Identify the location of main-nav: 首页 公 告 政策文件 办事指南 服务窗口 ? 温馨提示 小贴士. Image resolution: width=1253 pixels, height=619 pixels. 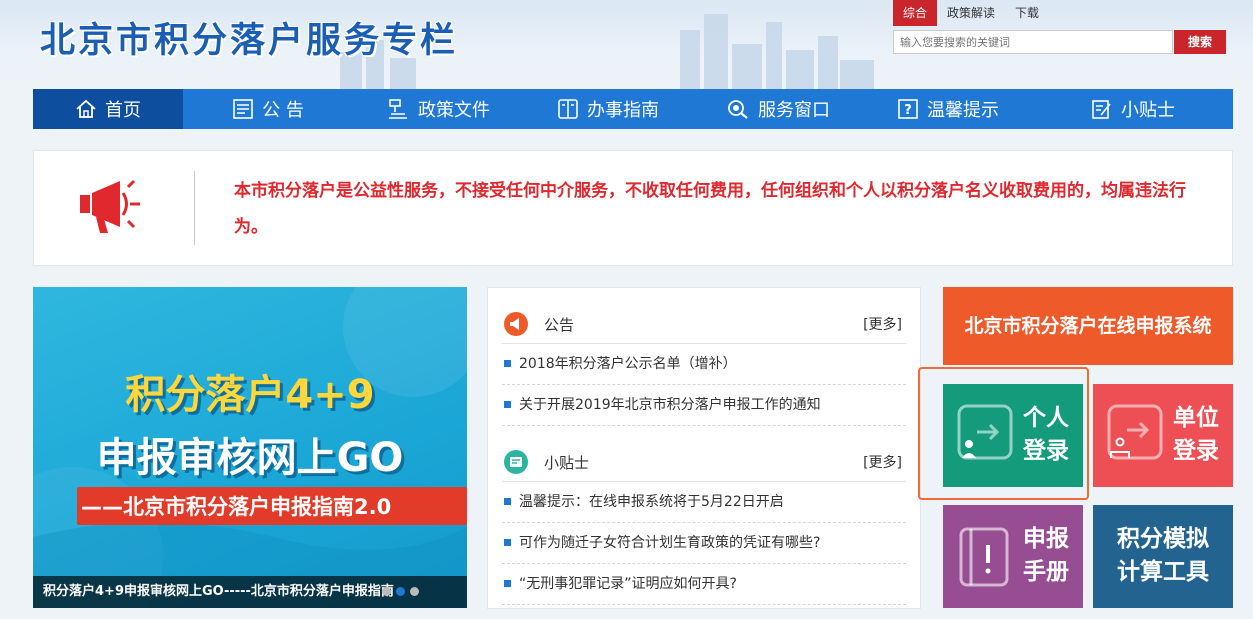
(633, 109).